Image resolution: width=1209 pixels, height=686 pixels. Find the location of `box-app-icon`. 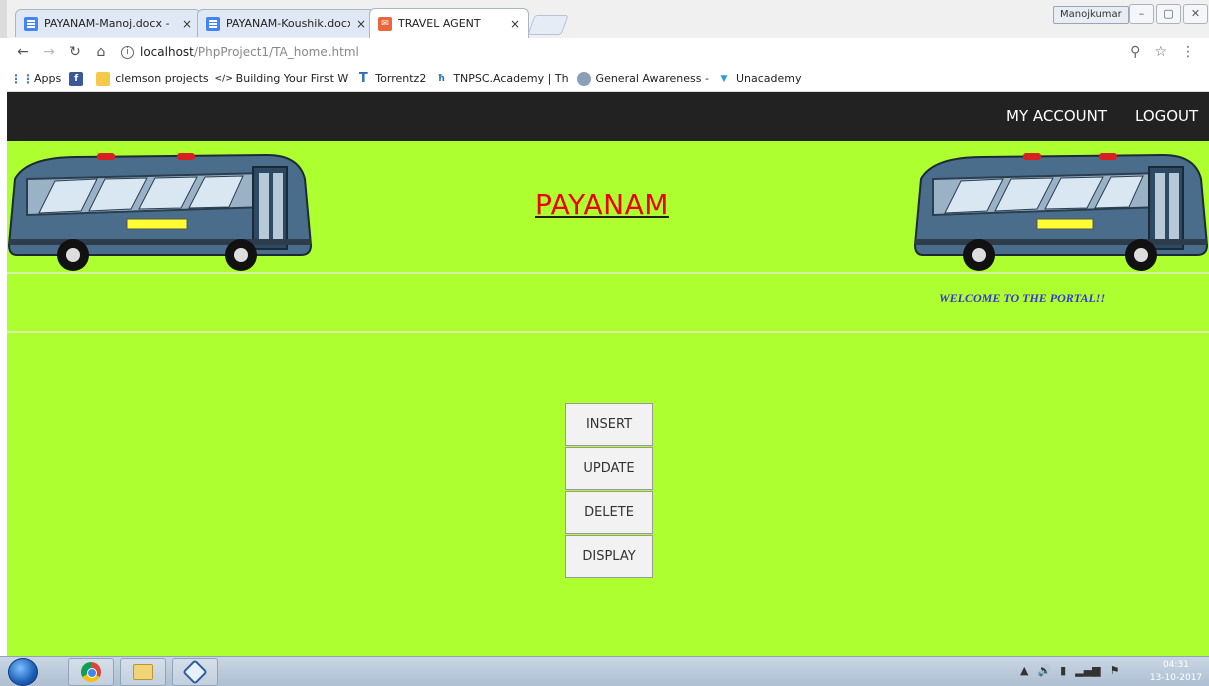

box-app-icon is located at coordinates (195, 672).